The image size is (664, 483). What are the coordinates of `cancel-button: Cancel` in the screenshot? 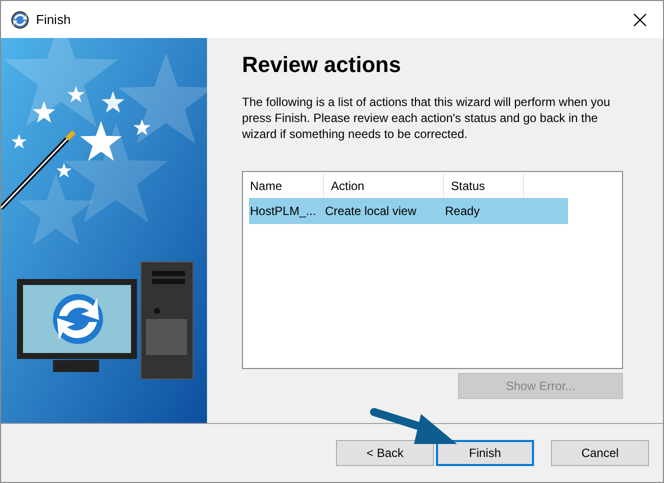 It's located at (600, 453).